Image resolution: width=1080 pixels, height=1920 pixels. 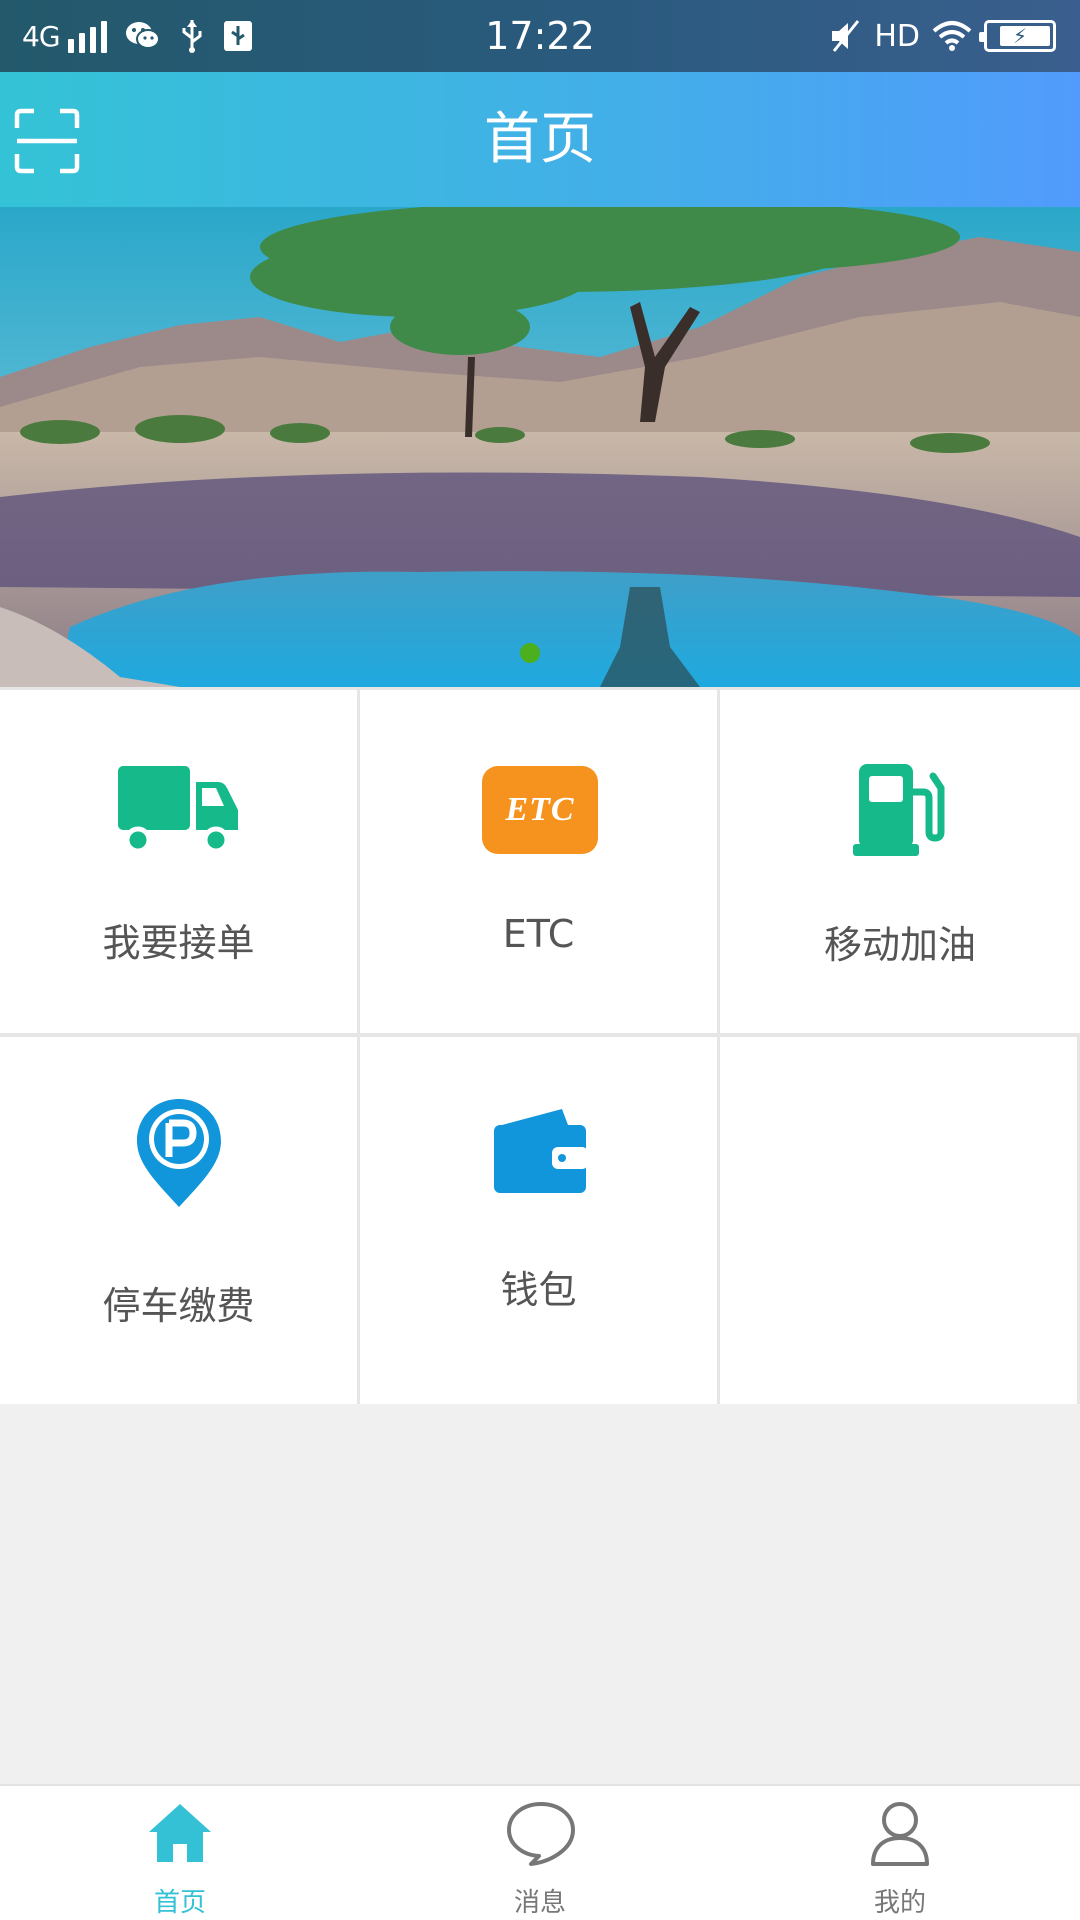 I want to click on tab-me: 我的, so click(x=900, y=1853).